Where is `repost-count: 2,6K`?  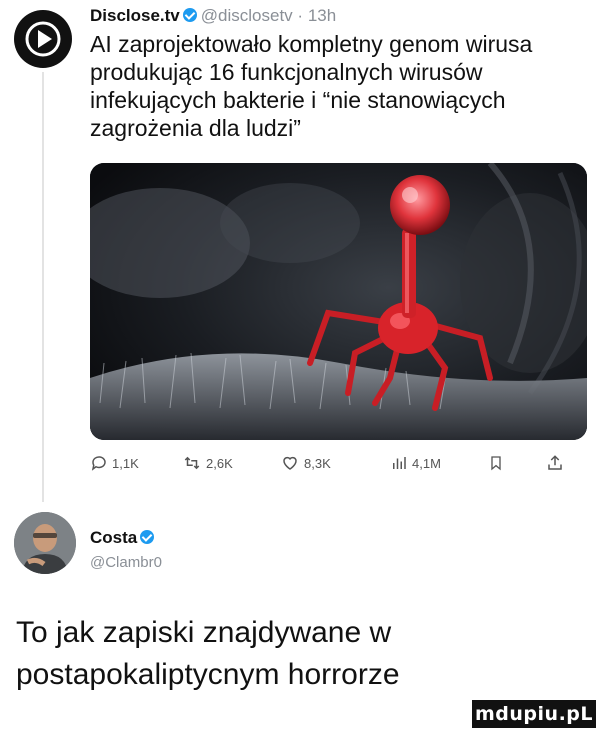 repost-count: 2,6K is located at coordinates (219, 463).